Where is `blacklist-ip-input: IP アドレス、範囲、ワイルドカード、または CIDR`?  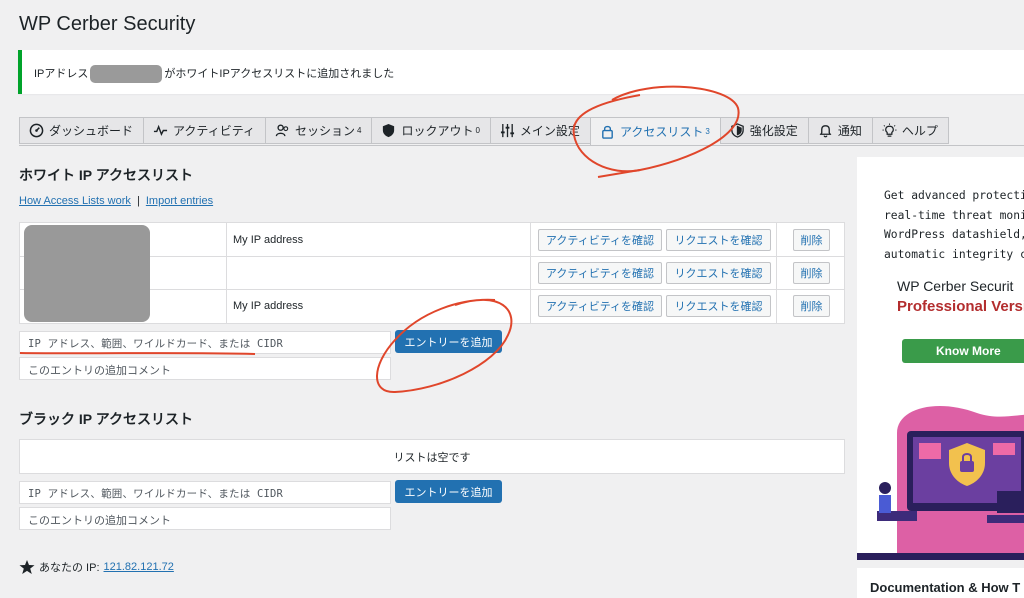
blacklist-ip-input: IP アドレス、範囲、ワイルドカード、または CIDR is located at coordinates (205, 492).